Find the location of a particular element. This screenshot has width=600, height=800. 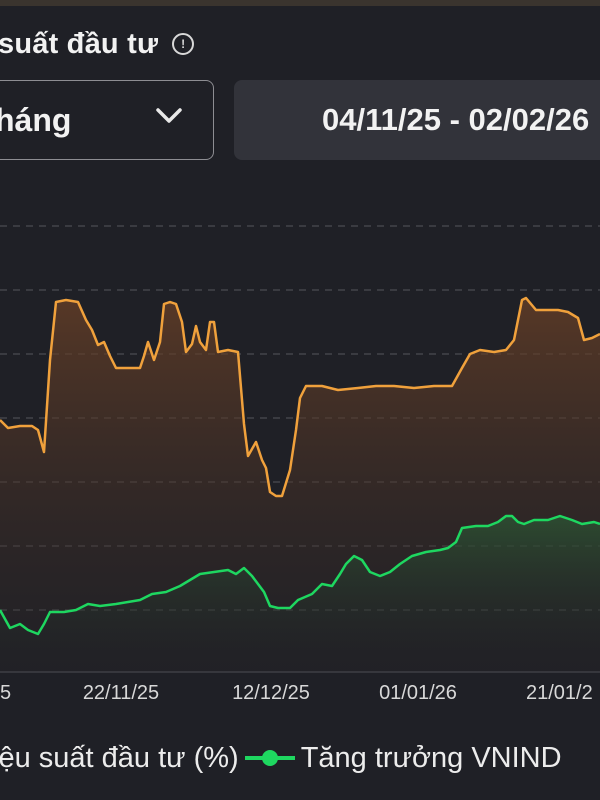

section-header: suất đầu tư ! is located at coordinates (97, 44).